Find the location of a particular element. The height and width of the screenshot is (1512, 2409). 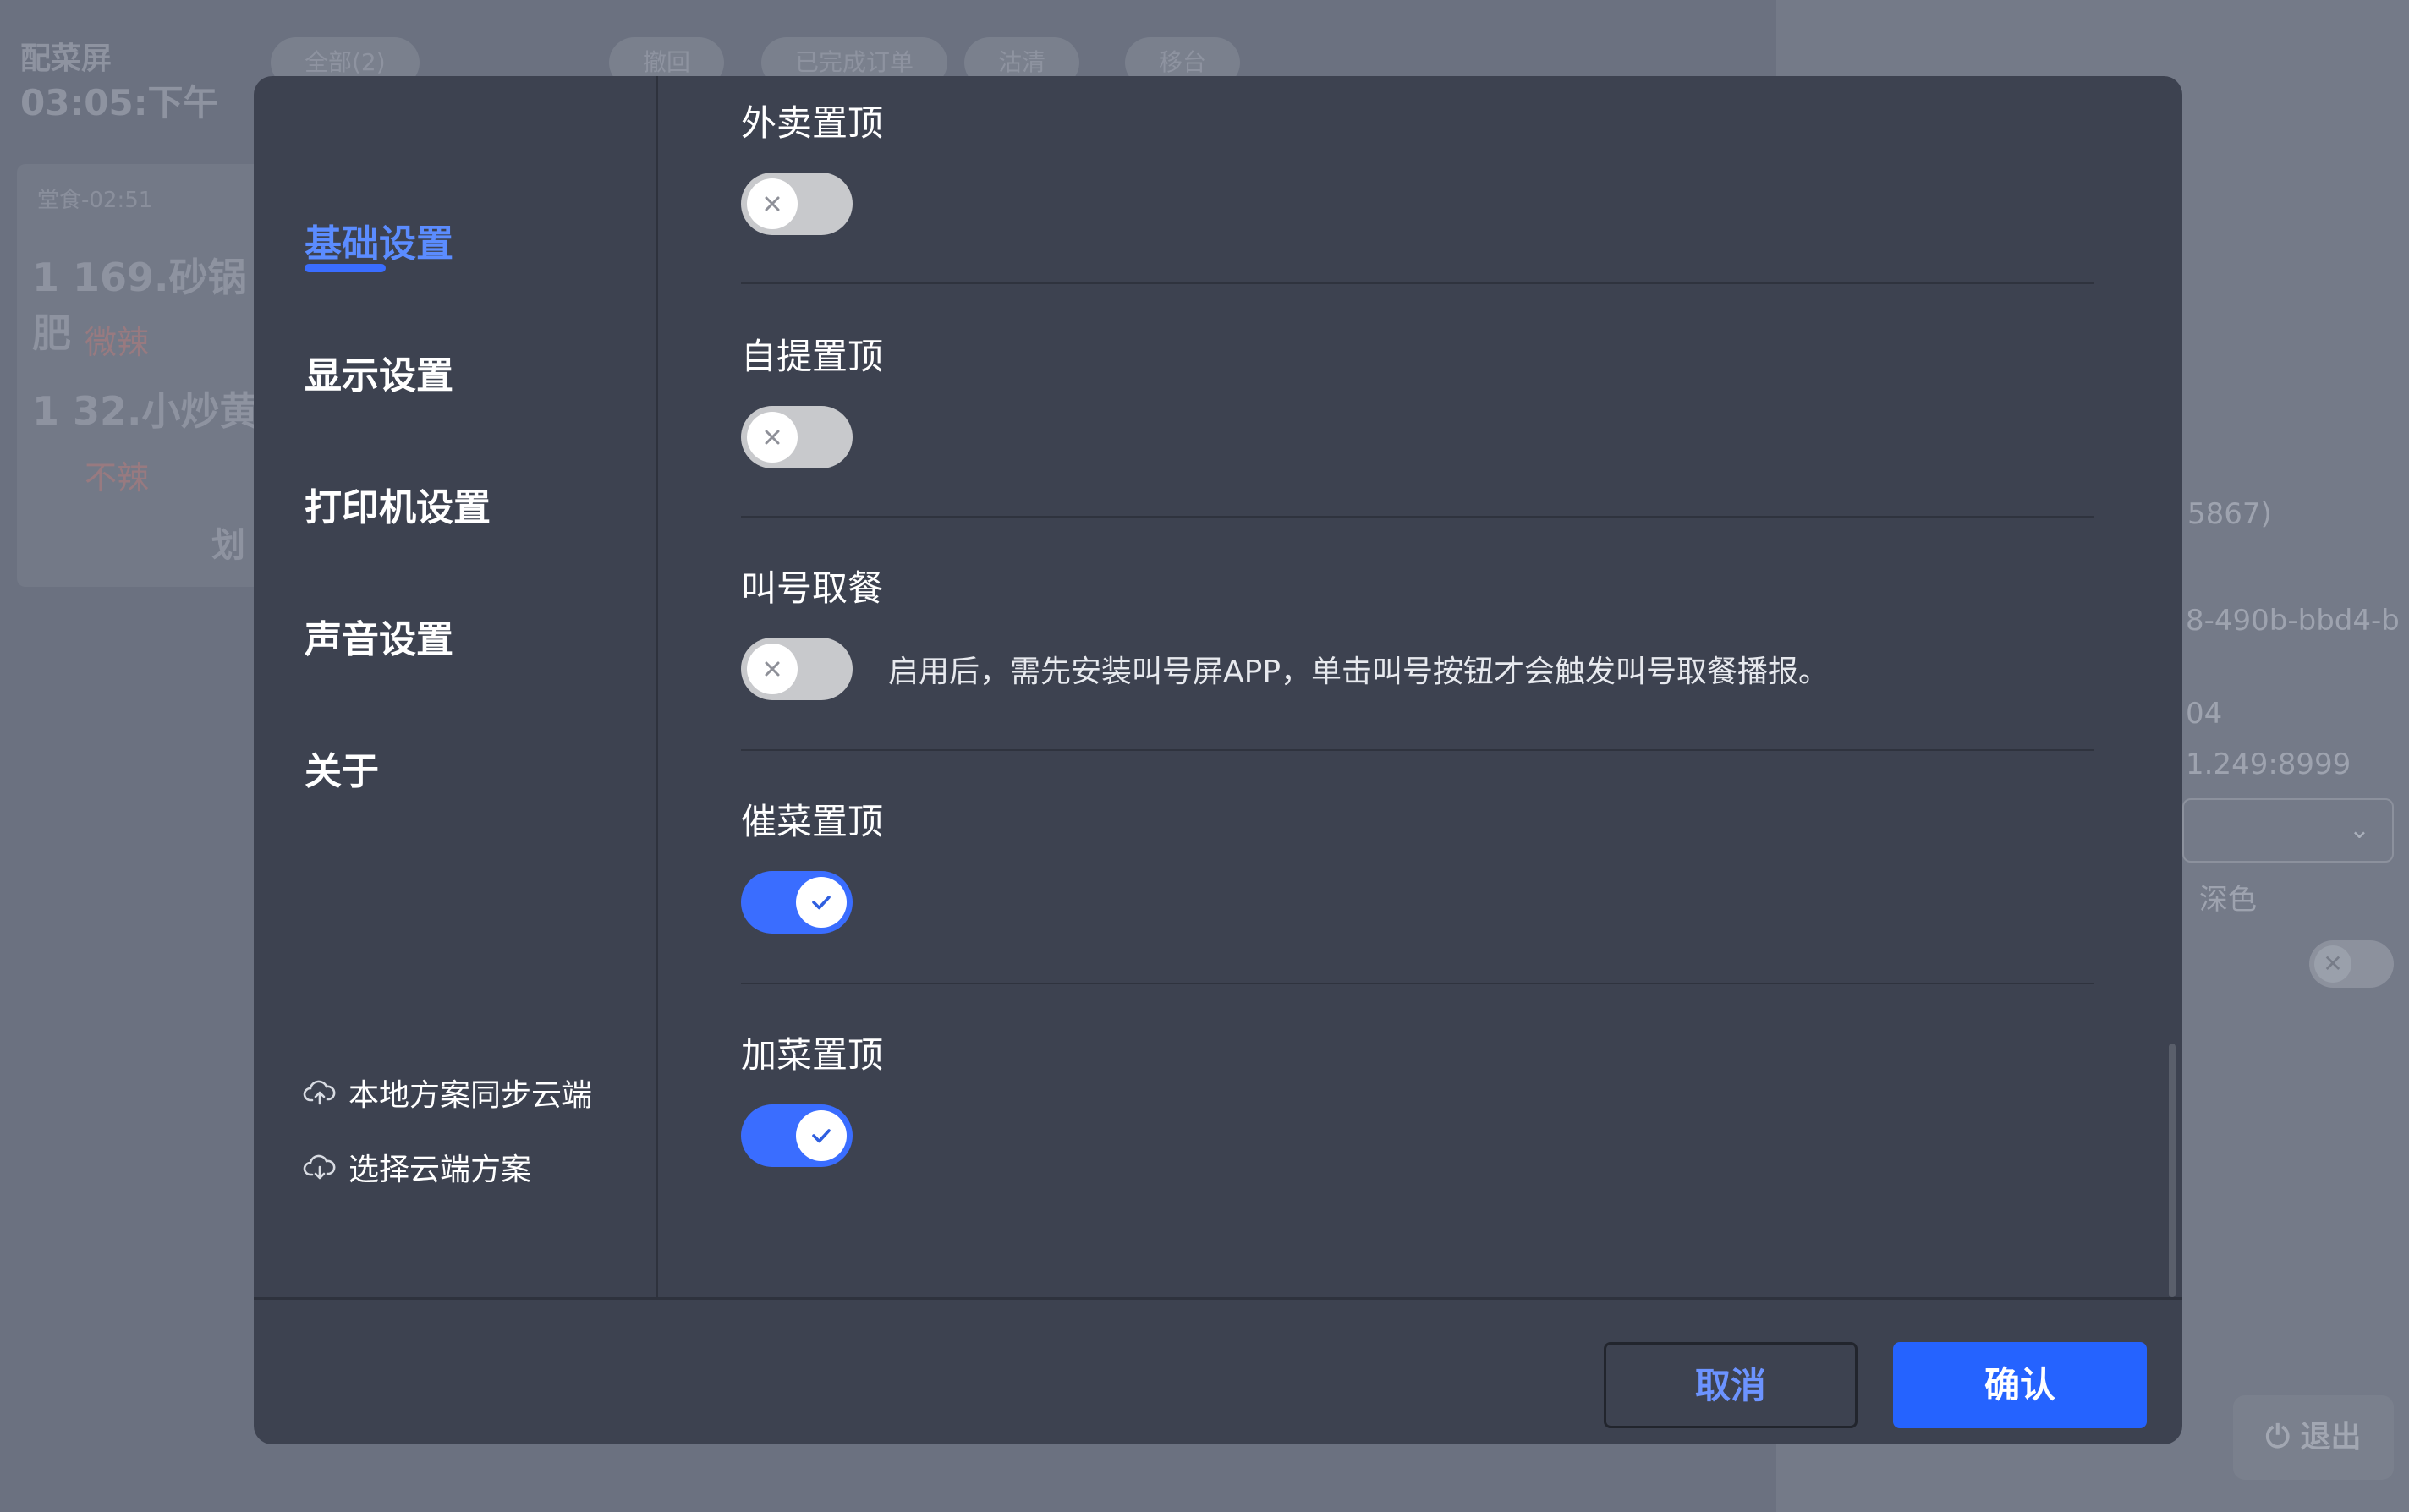

chevron-down-icon: ⌄ is located at coordinates (2359, 830).